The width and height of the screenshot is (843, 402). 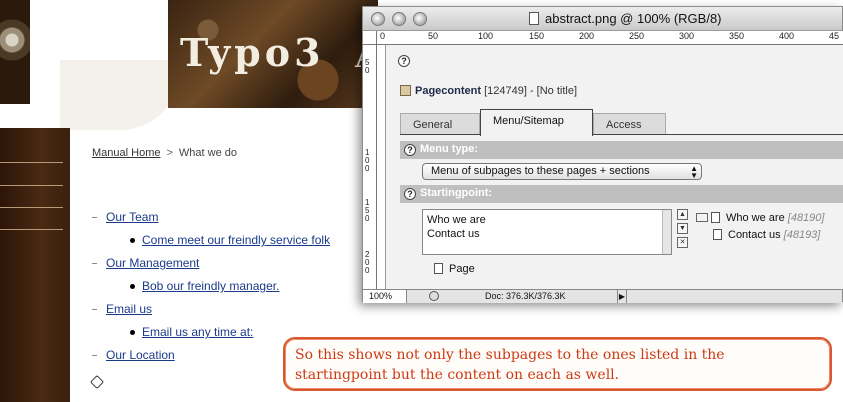 What do you see at coordinates (434, 296) in the screenshot?
I see `navigator-icon` at bounding box center [434, 296].